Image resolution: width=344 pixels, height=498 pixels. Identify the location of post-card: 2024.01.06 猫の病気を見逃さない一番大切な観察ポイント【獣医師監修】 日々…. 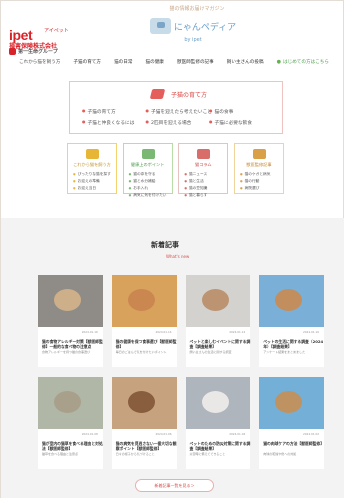
(144, 422).